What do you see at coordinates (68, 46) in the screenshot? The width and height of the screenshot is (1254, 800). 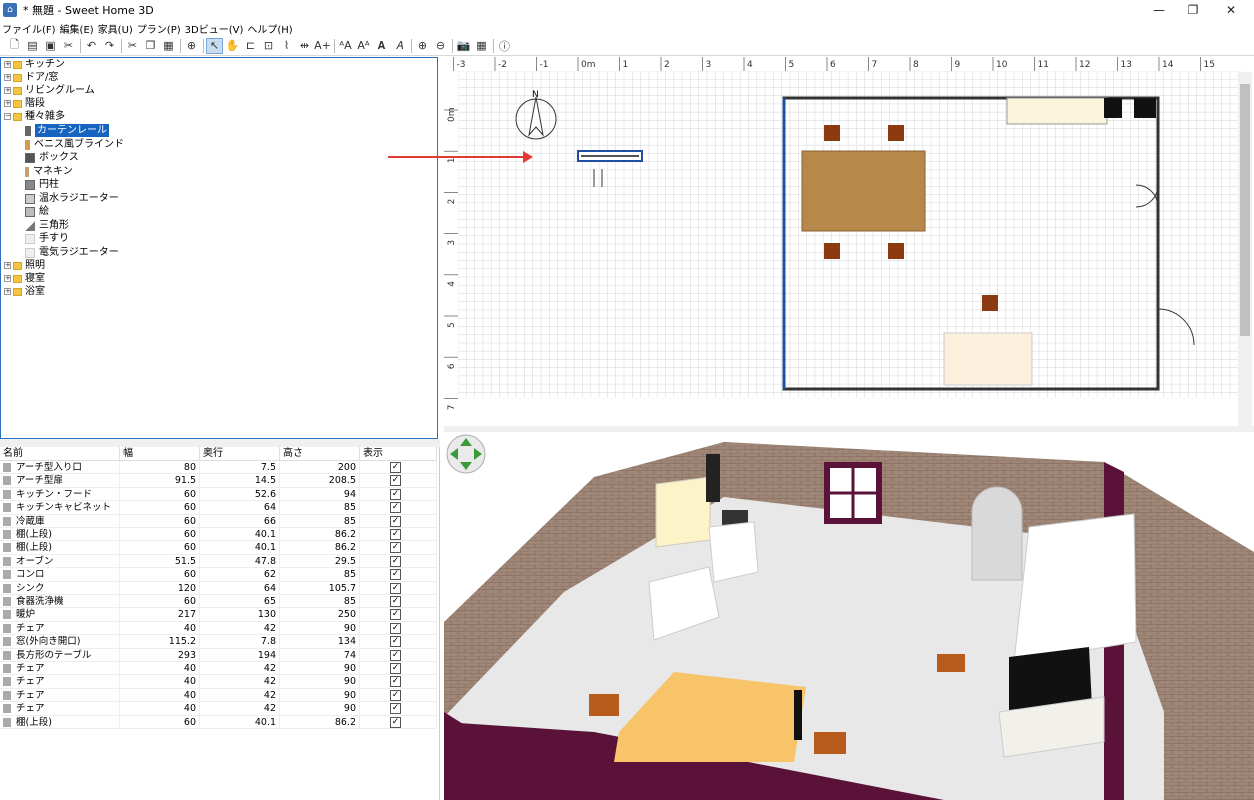 I see `preferences-icon: ✂` at bounding box center [68, 46].